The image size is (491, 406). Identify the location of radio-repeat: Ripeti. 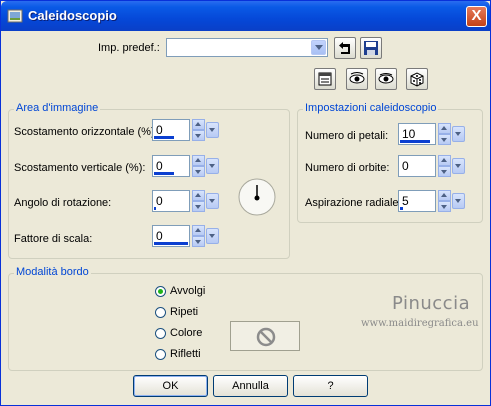
(176, 312).